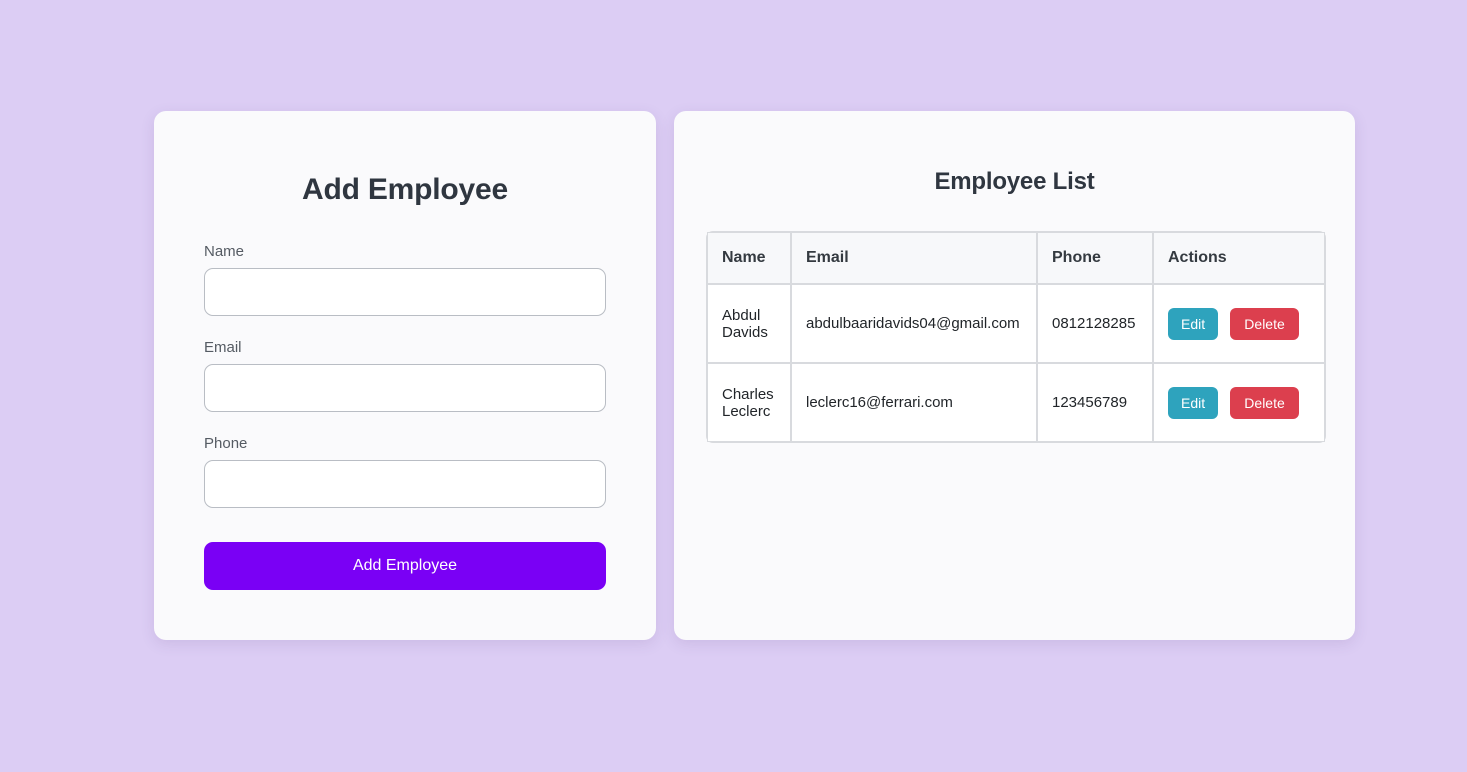  Describe the element at coordinates (1095, 402) in the screenshot. I see `cell-phone: 123456789` at that location.